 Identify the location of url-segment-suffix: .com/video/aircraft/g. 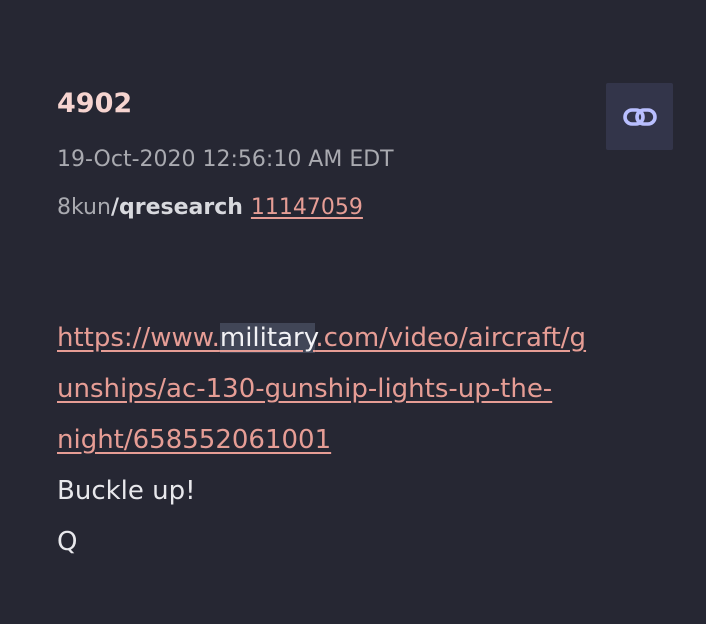
(451, 338).